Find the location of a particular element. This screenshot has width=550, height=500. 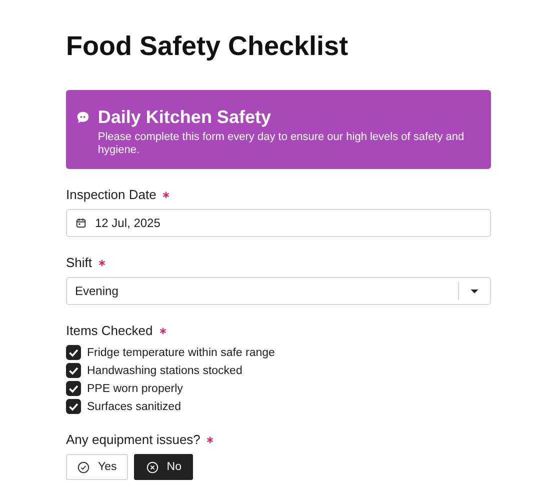

field-label: Items Checked is located at coordinates (109, 330).